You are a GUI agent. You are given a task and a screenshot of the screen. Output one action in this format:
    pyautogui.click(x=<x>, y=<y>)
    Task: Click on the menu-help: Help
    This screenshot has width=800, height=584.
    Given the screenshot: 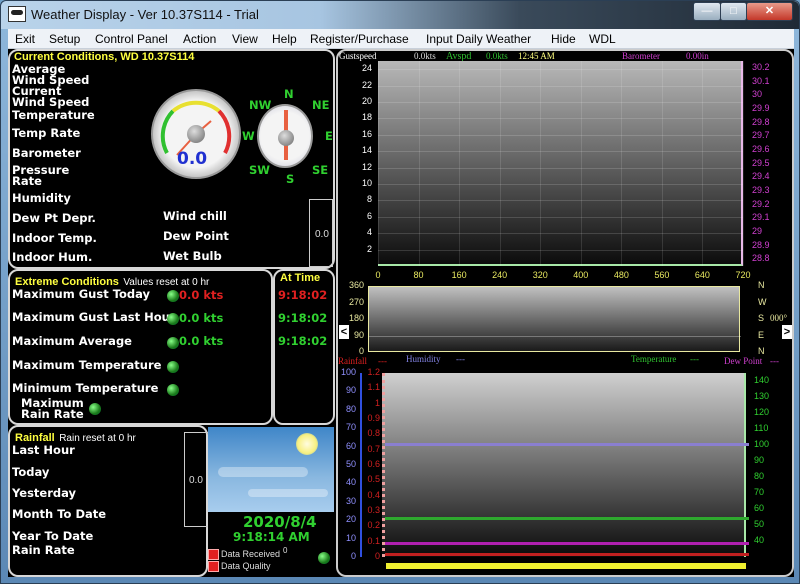 What is the action you would take?
    pyautogui.click(x=284, y=39)
    